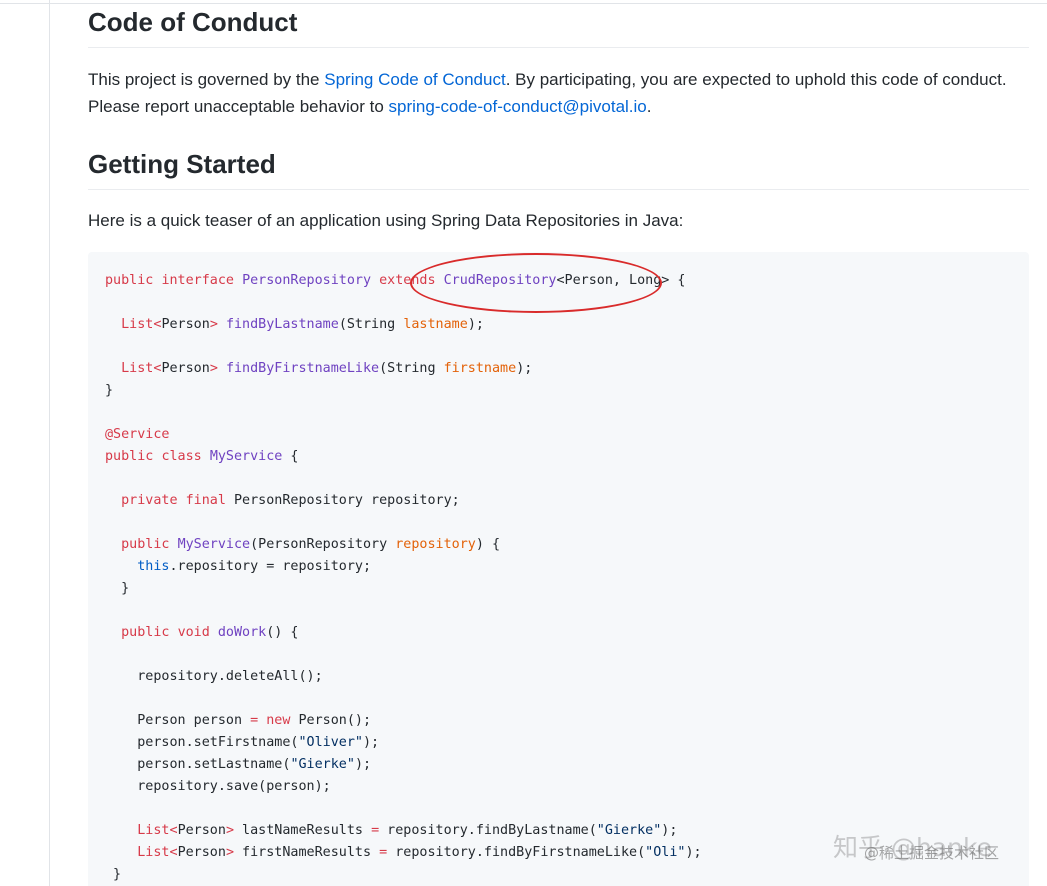 Image resolution: width=1047 pixels, height=886 pixels. Describe the element at coordinates (414, 79) in the screenshot. I see `spring-code-of-conduct-link: Spring Code of Conduct` at that location.